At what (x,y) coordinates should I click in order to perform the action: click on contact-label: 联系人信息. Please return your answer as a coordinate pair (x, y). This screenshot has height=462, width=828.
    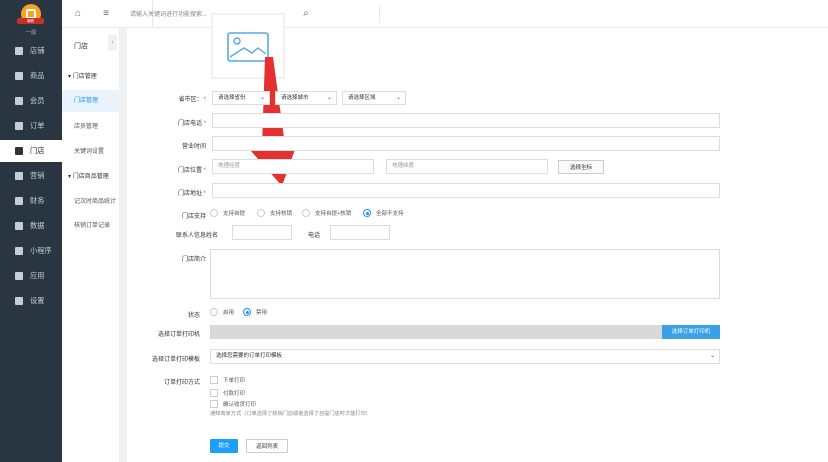
    Looking at the image, I should click on (190, 236).